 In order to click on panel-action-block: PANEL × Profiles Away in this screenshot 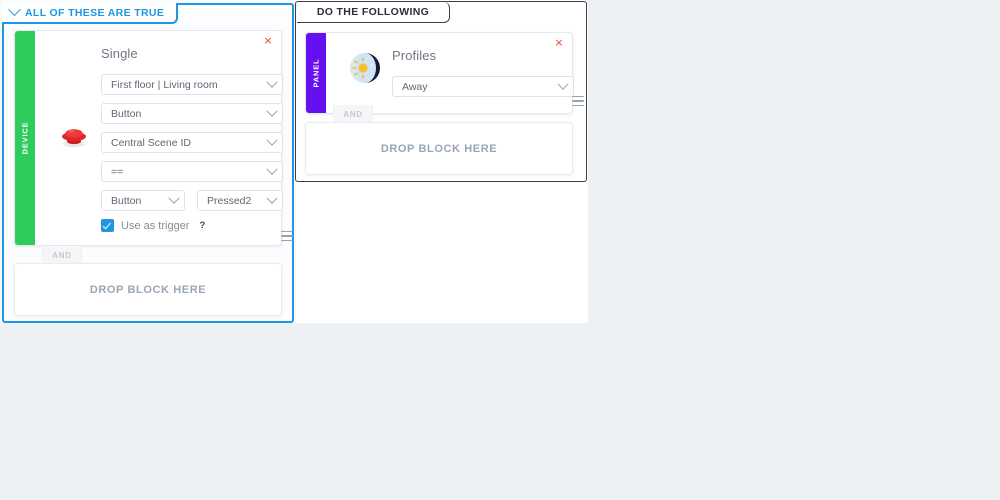, I will do `click(444, 73)`.